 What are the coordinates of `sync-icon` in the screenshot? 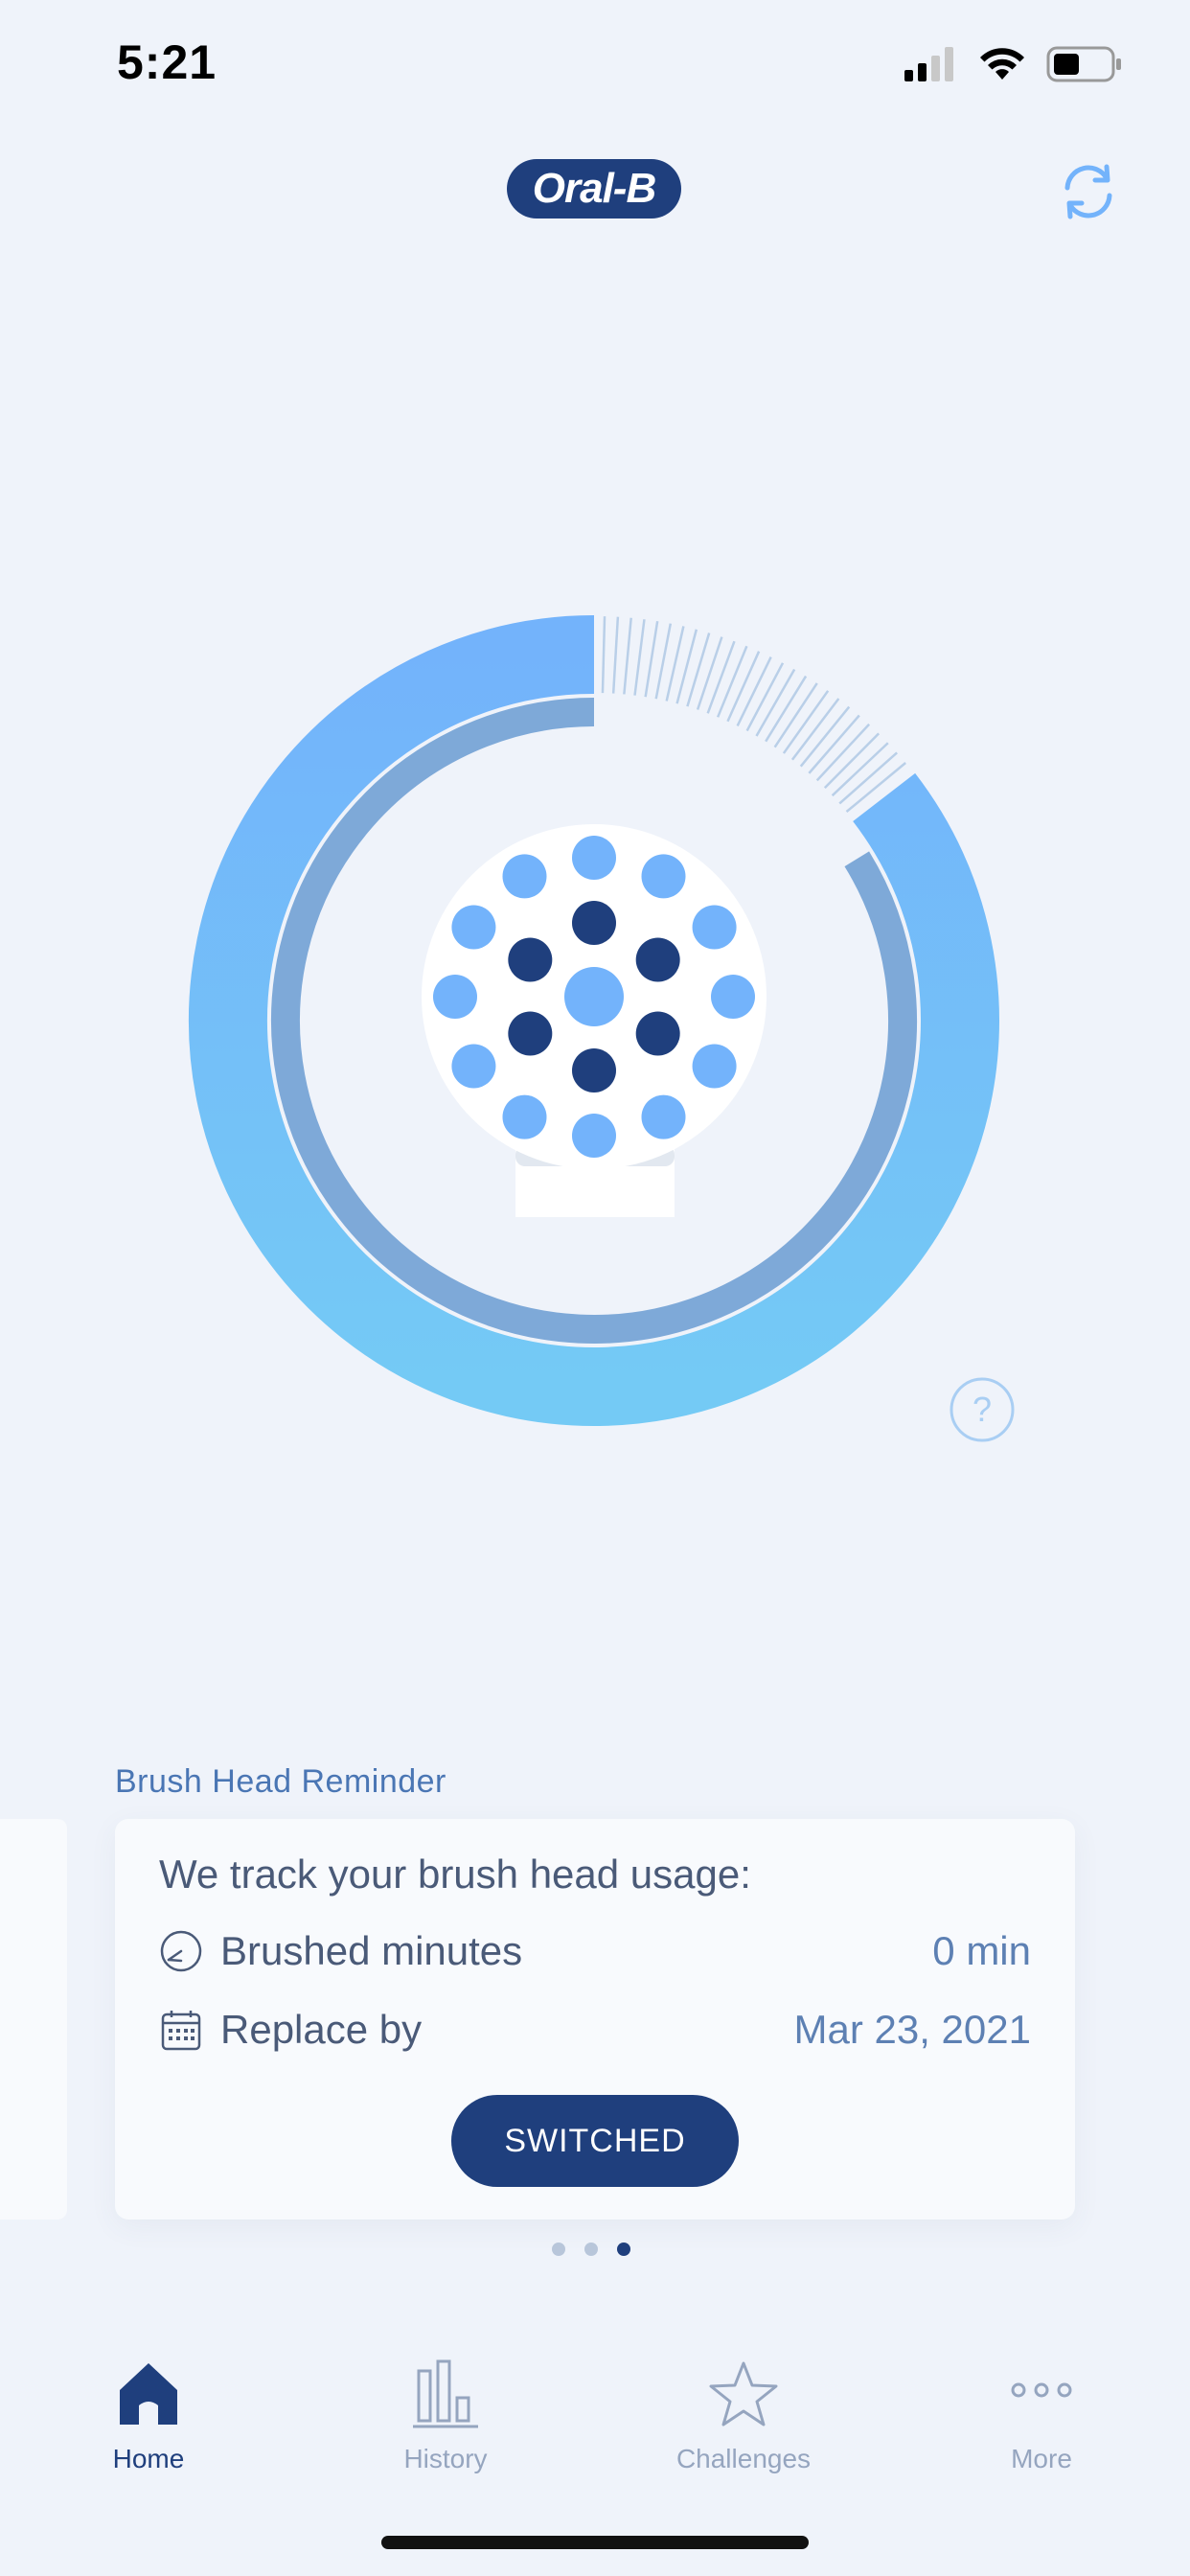 It's located at (1089, 191).